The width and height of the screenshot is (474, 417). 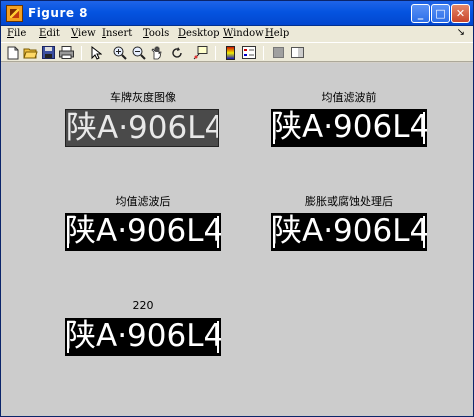 What do you see at coordinates (460, 13) in the screenshot?
I see `close-button: ✕` at bounding box center [460, 13].